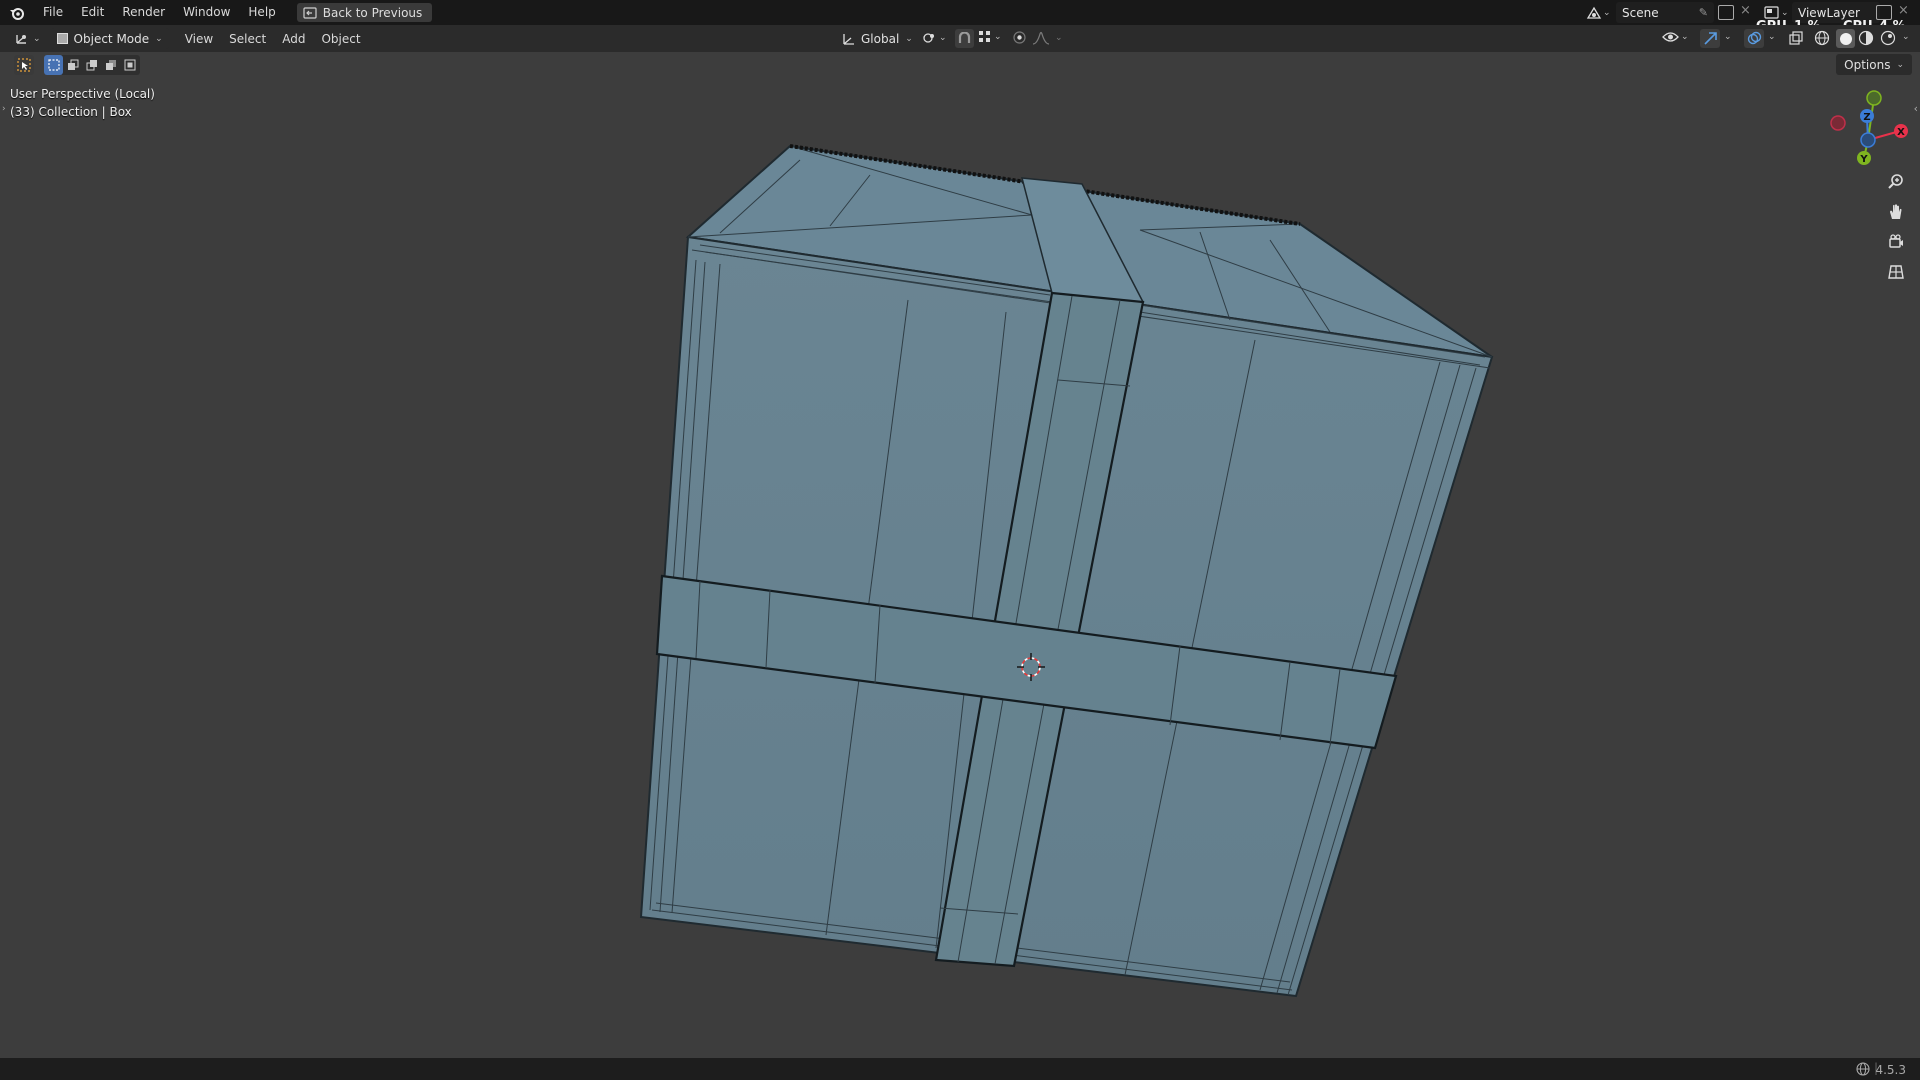  I want to click on status-bar: | 4.5.3, so click(960, 1069).